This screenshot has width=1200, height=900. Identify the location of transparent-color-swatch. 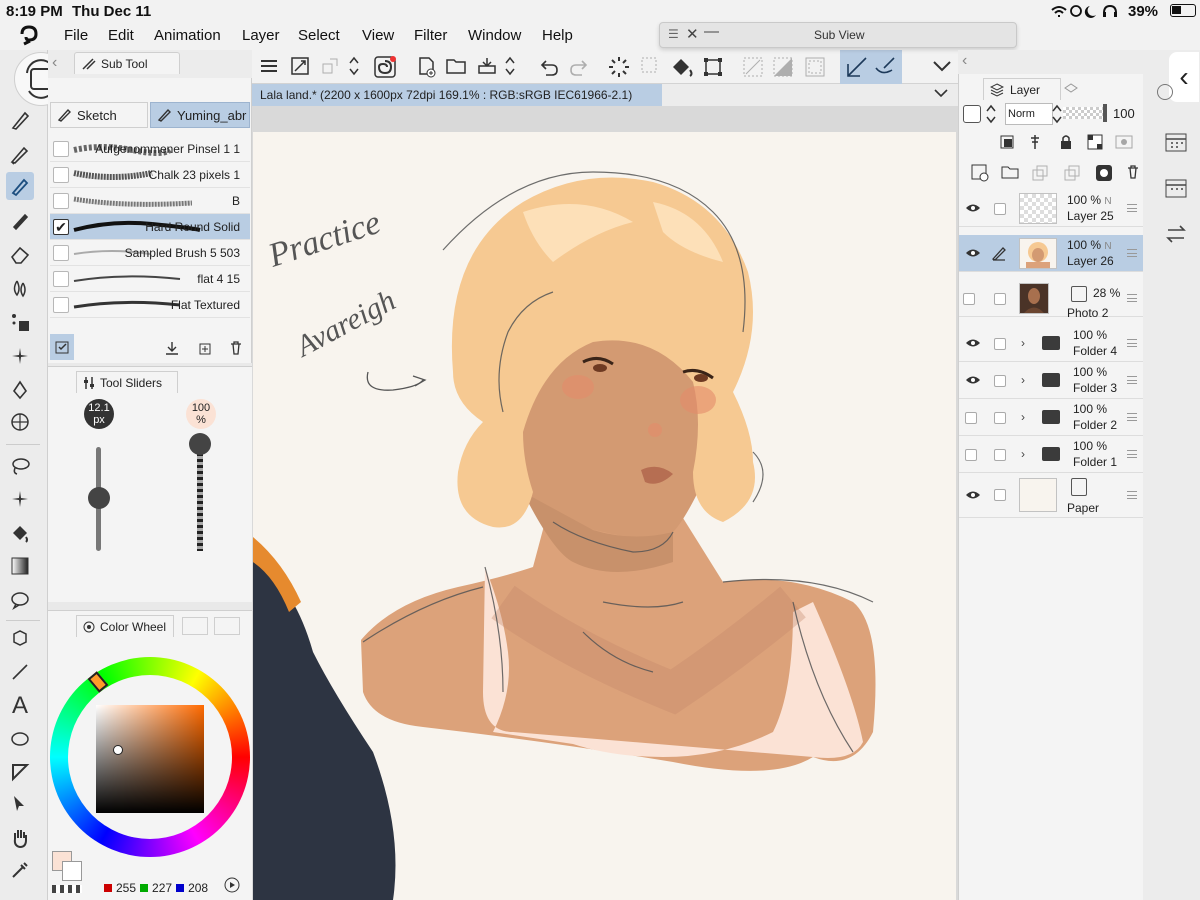
(67, 889).